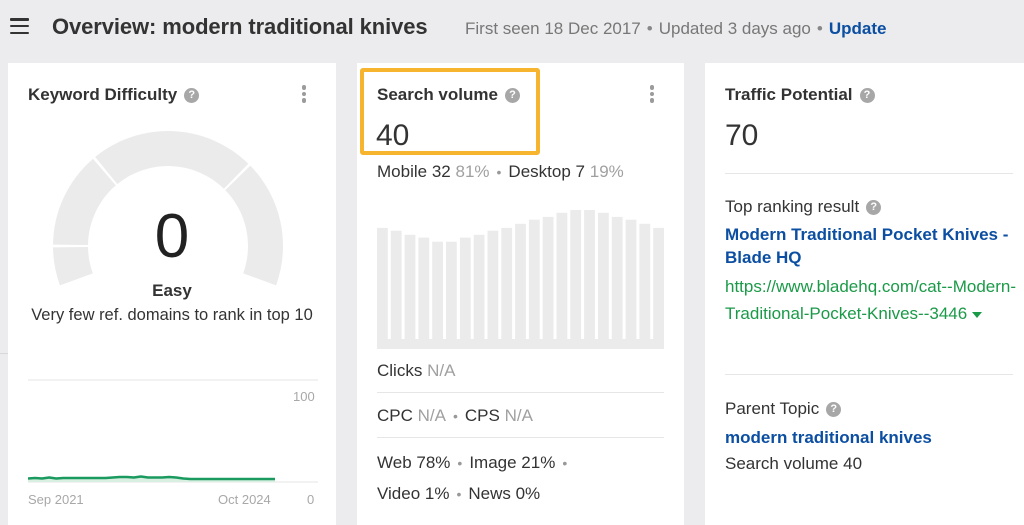 This screenshot has width=1024, height=525. What do you see at coordinates (304, 396) in the screenshot?
I see `y-axis-max-label: 100` at bounding box center [304, 396].